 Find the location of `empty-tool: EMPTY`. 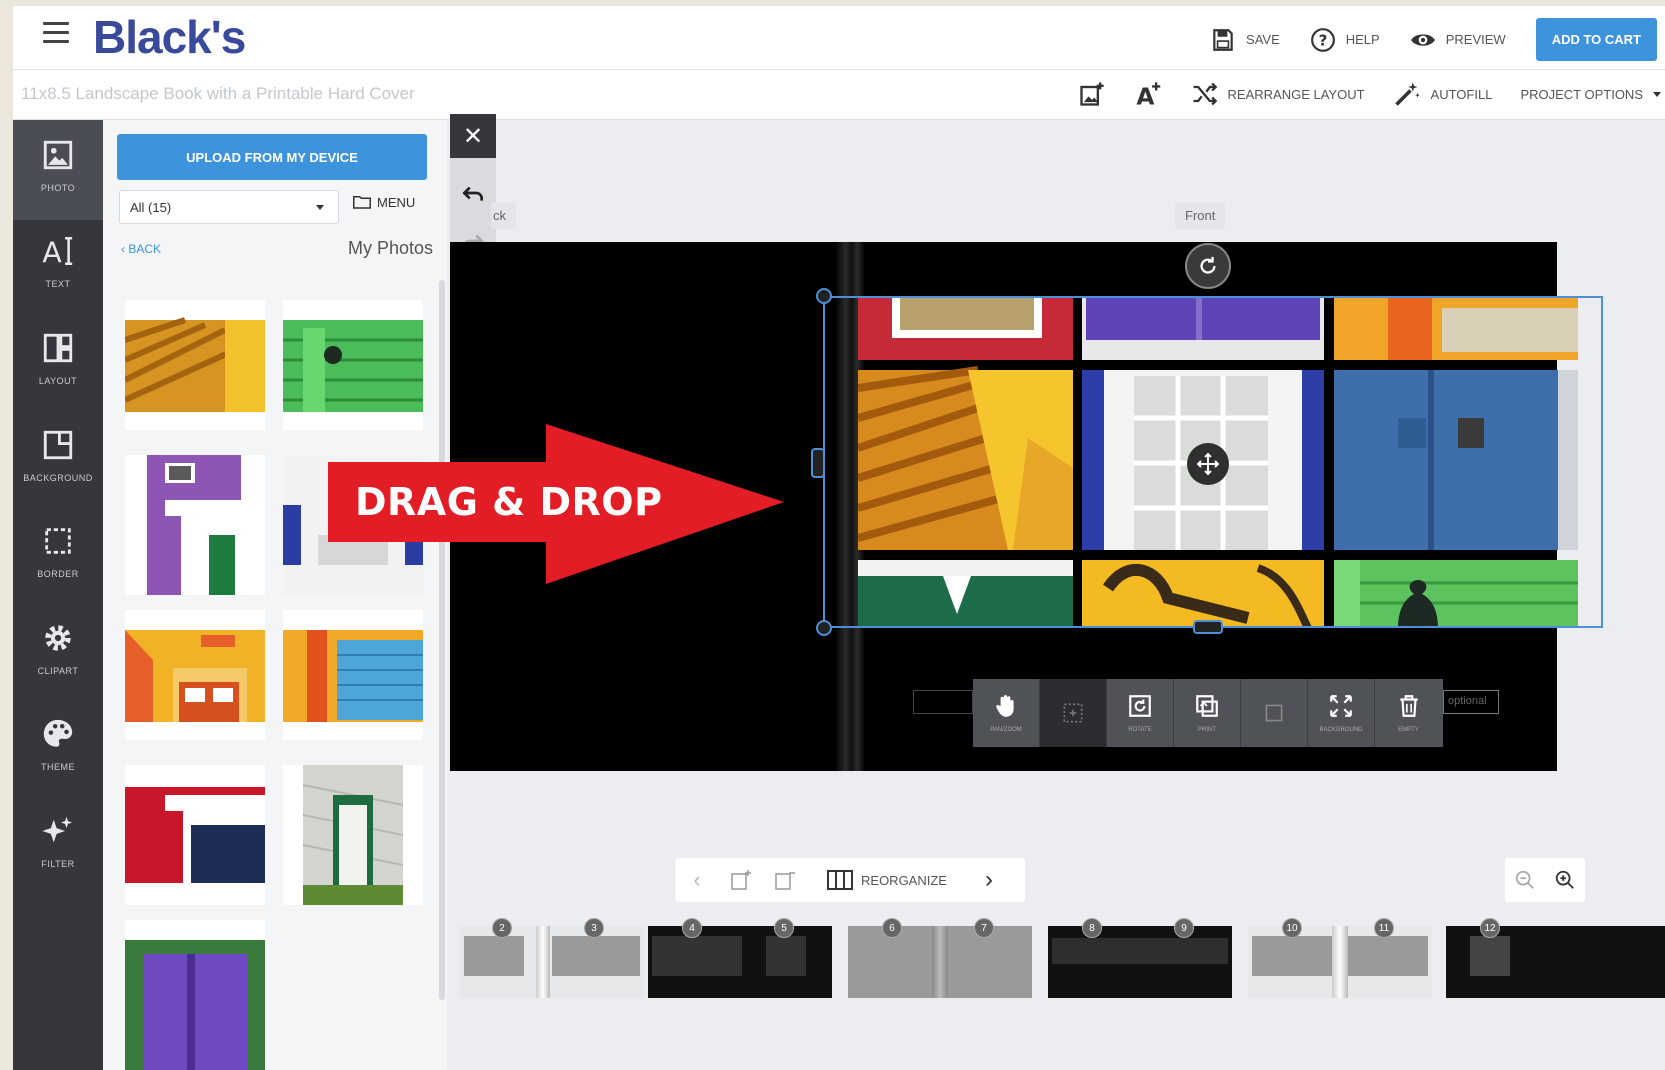

empty-tool: EMPTY is located at coordinates (1408, 713).